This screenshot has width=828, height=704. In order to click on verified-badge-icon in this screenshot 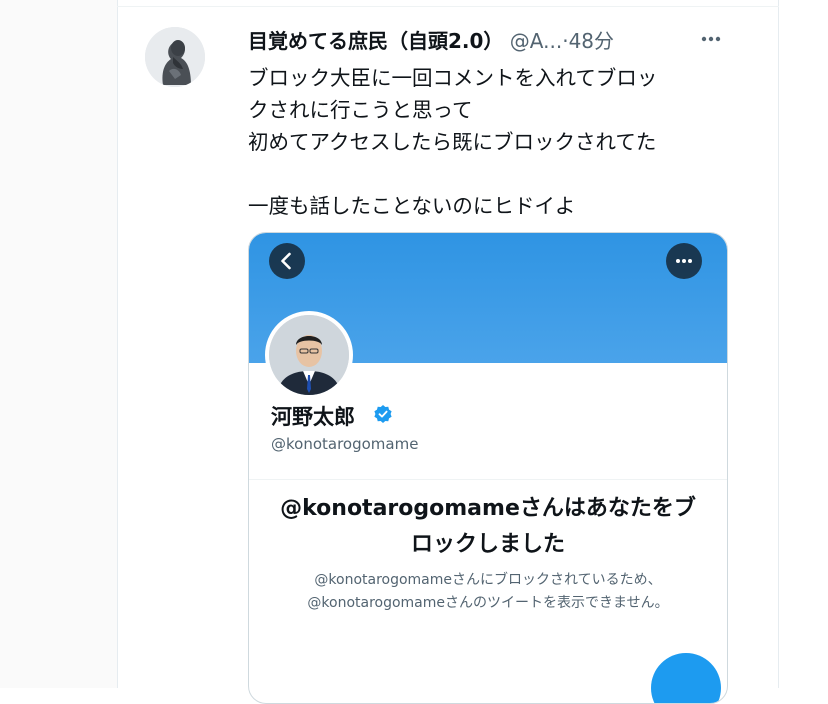, I will do `click(383, 414)`.